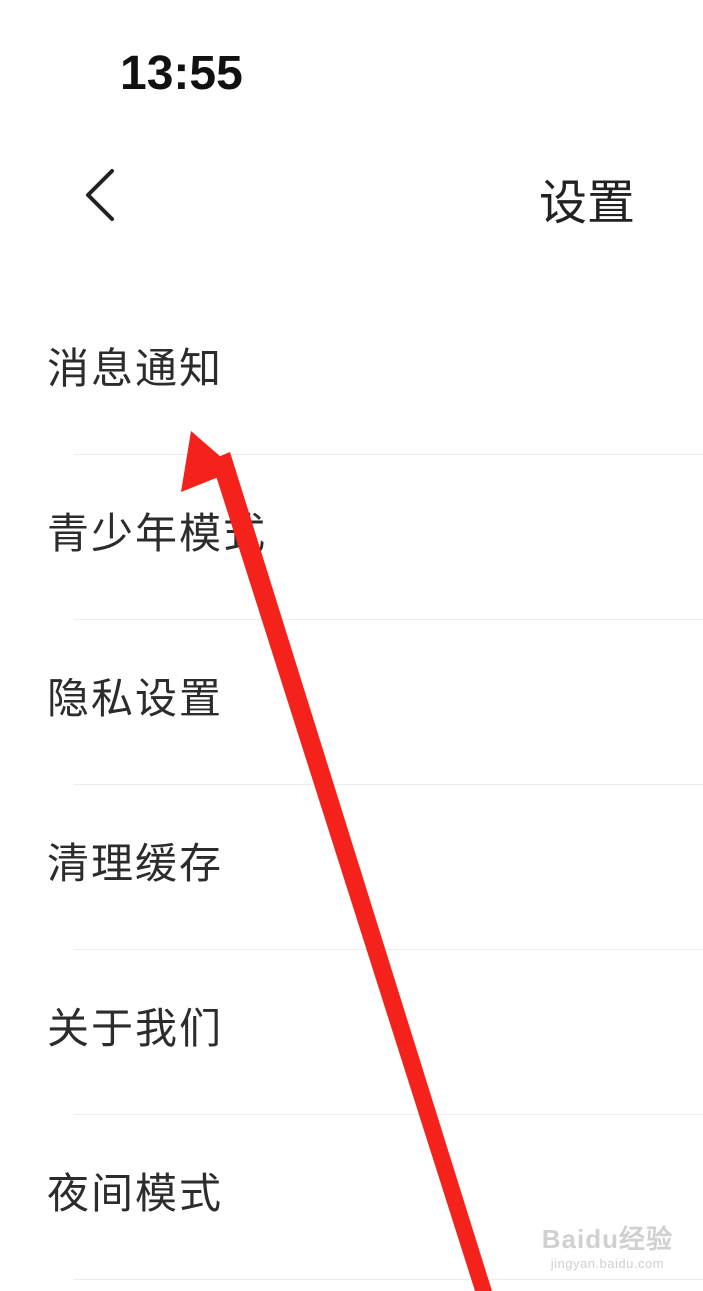  Describe the element at coordinates (157, 533) in the screenshot. I see `settings-item-label: 青少年模式` at that location.